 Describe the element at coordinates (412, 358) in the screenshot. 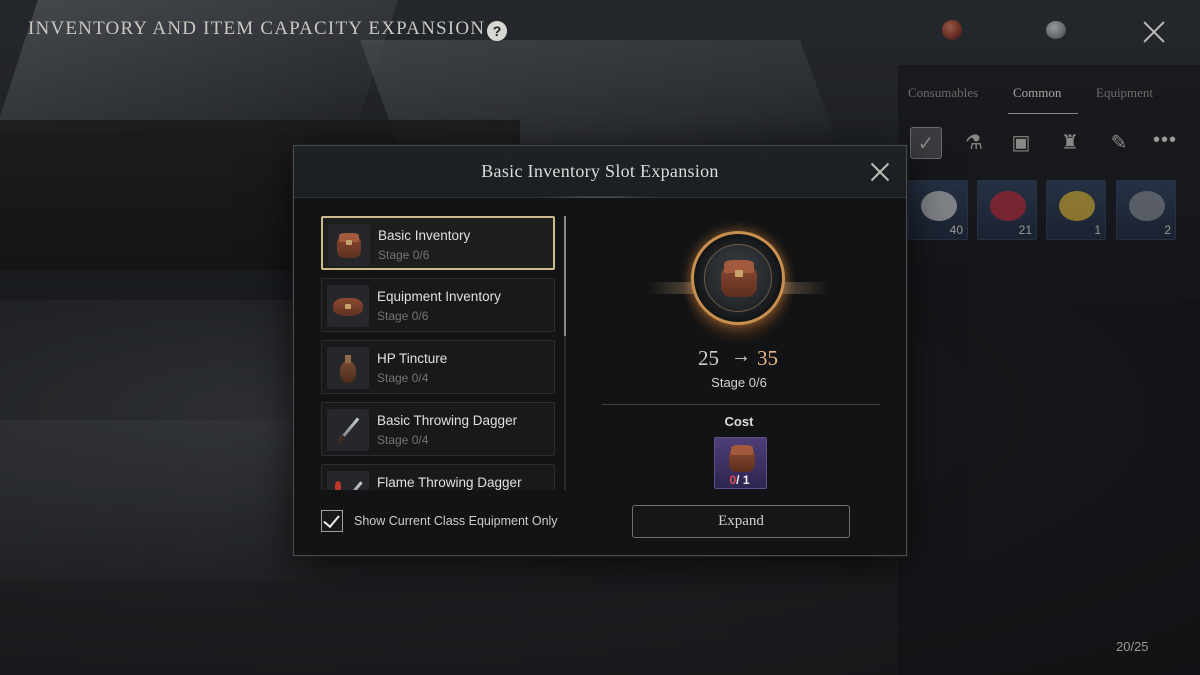

I see `item-name: HP Tincture` at that location.